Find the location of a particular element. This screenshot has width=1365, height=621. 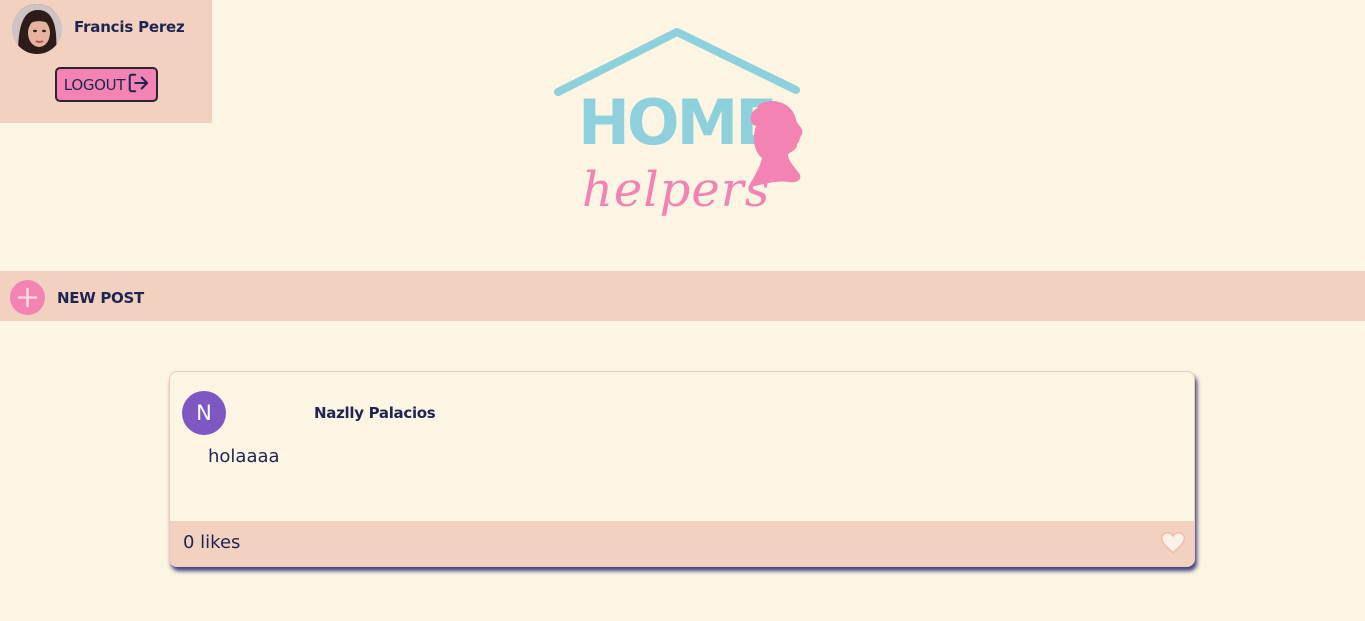

logo-word-helpers: helpers is located at coordinates (676, 190).